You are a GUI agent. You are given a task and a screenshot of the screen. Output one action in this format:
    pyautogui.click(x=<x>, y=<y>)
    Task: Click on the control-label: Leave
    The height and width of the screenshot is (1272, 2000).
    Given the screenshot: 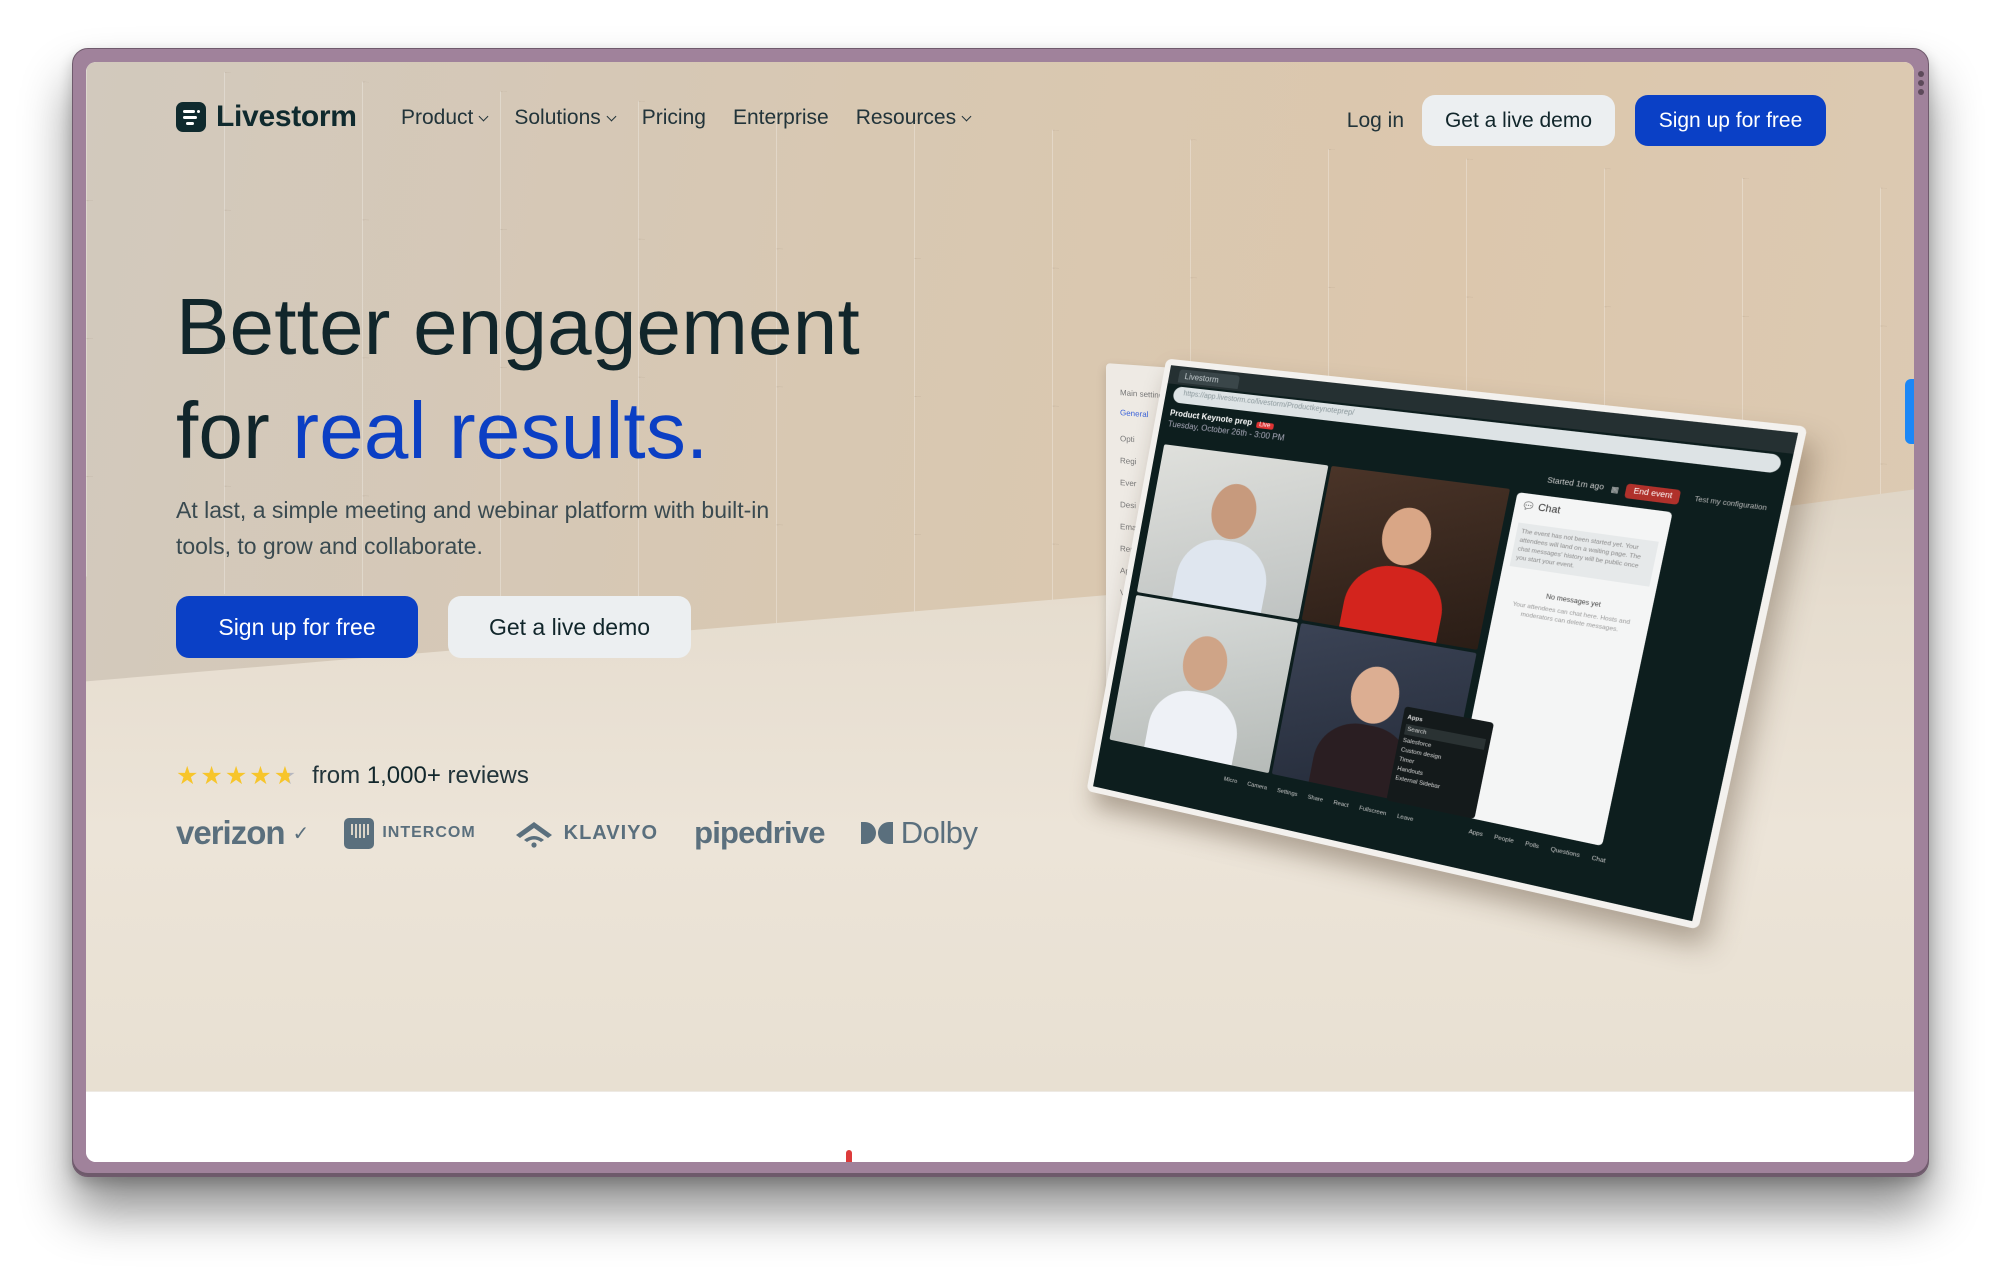 What is the action you would take?
    pyautogui.click(x=1405, y=818)
    